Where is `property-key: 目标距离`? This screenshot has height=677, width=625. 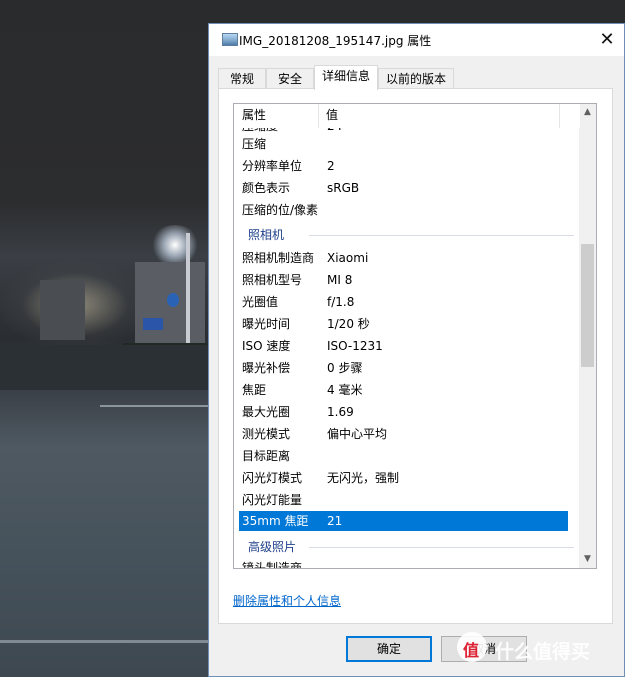 property-key: 目标距离 is located at coordinates (266, 456).